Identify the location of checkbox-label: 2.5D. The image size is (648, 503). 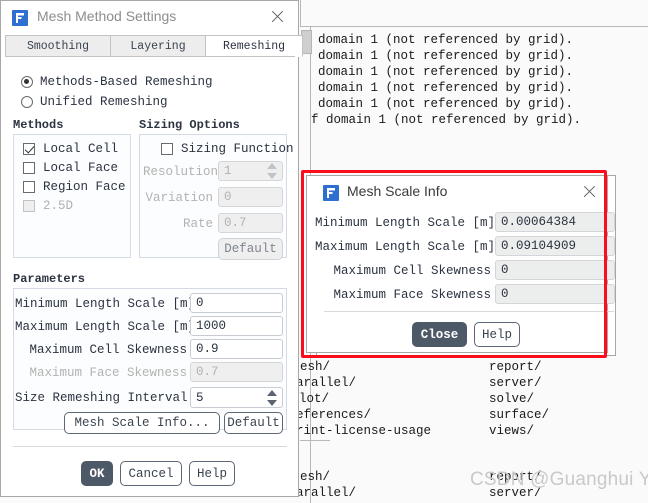
(58, 206).